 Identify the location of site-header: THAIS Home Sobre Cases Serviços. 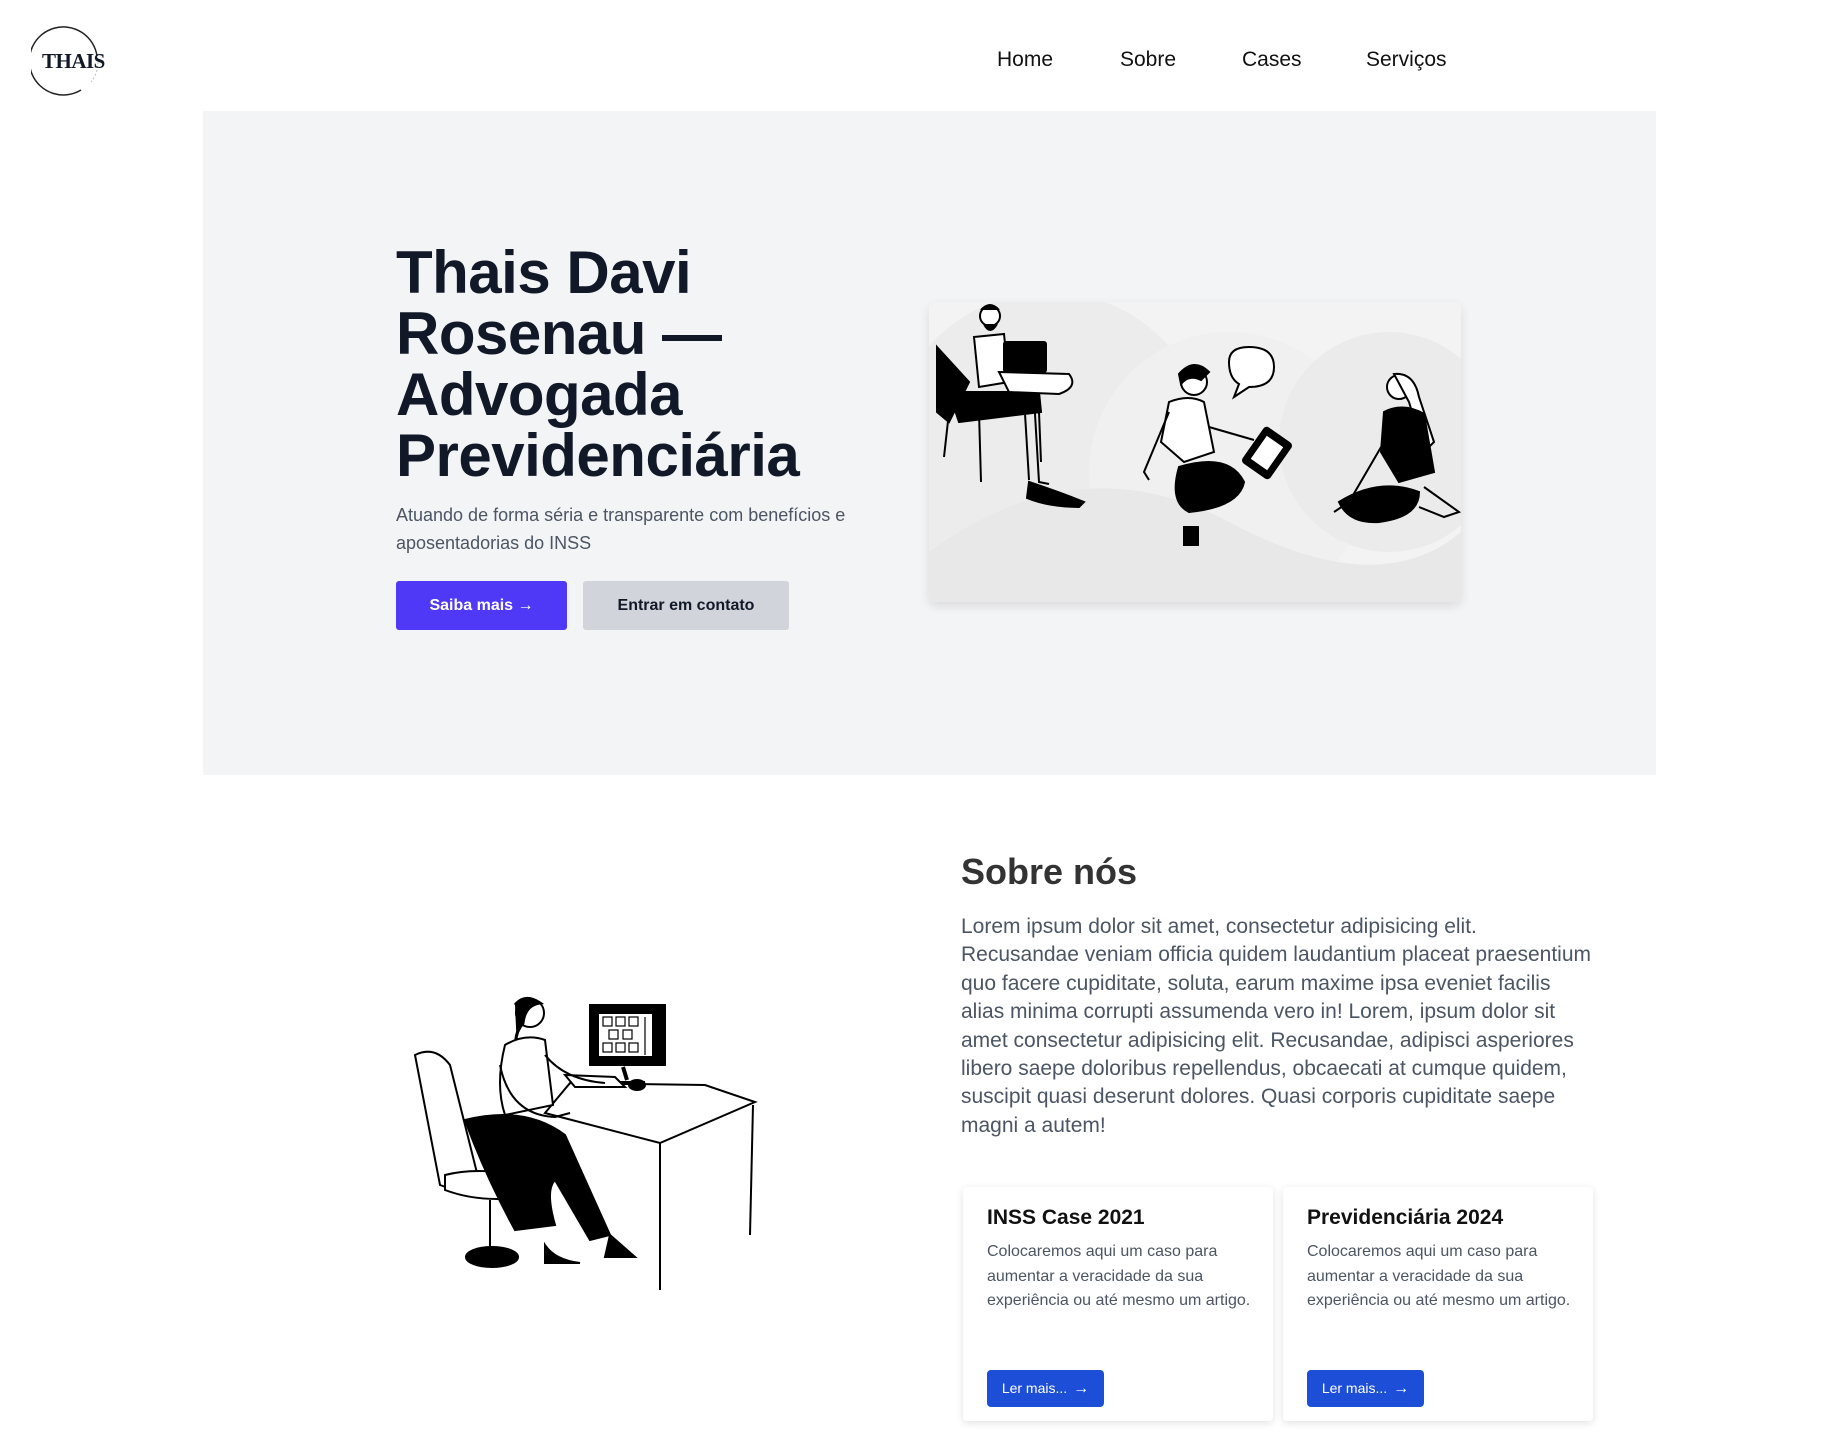
(920, 55).